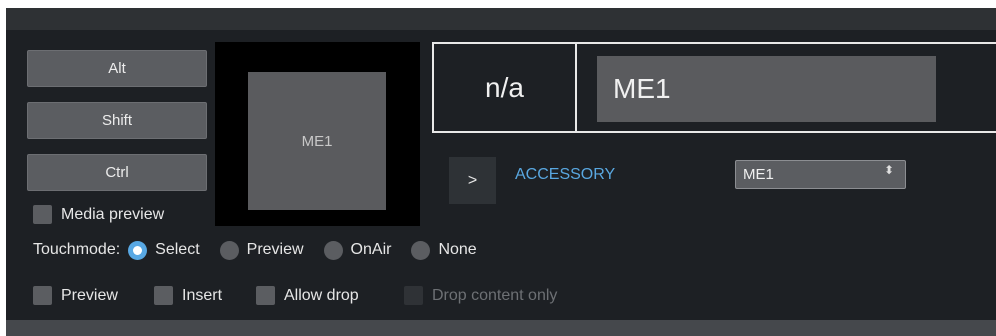  I want to click on allow-drop-label: Allow drop, so click(321, 295).